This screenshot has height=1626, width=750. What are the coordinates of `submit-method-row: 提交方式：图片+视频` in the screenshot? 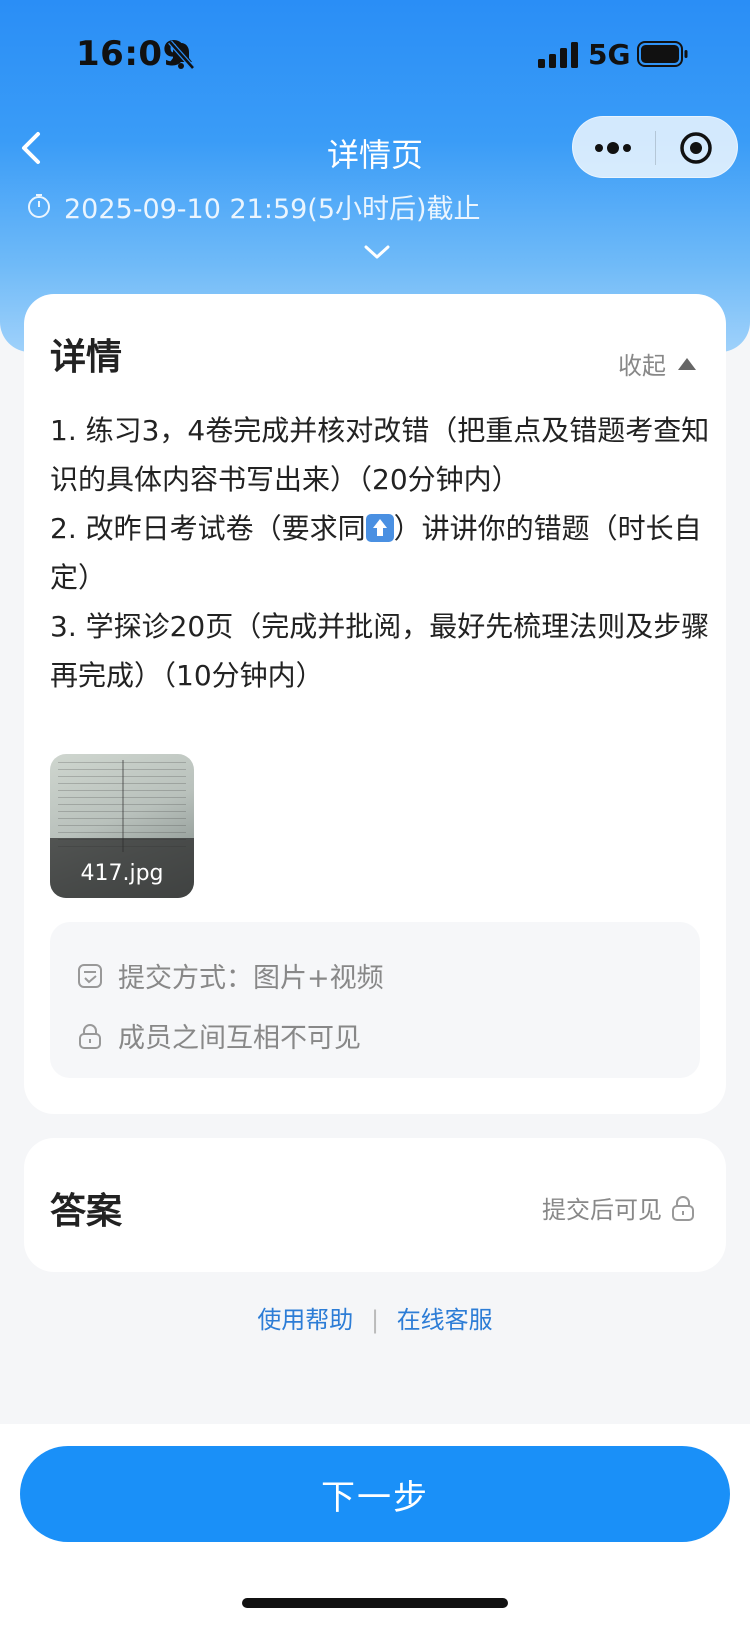 It's located at (230, 975).